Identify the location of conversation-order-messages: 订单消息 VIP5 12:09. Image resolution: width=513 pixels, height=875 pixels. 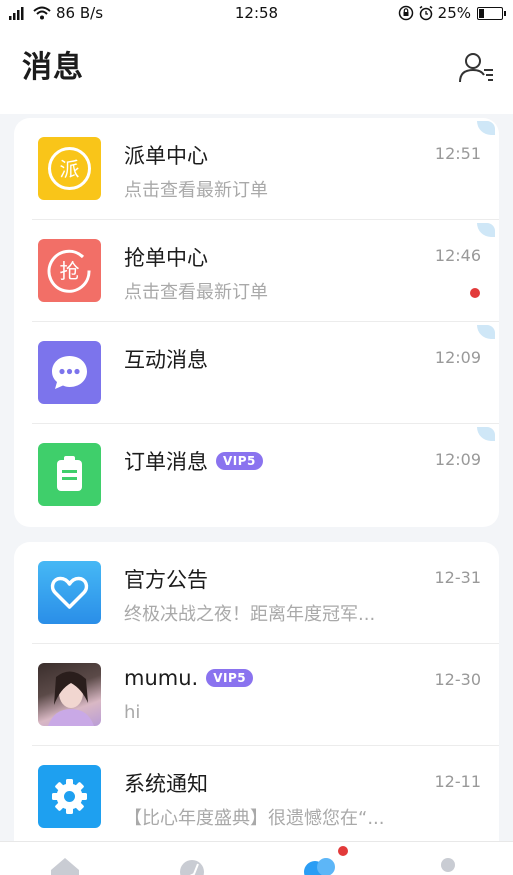
(256, 475).